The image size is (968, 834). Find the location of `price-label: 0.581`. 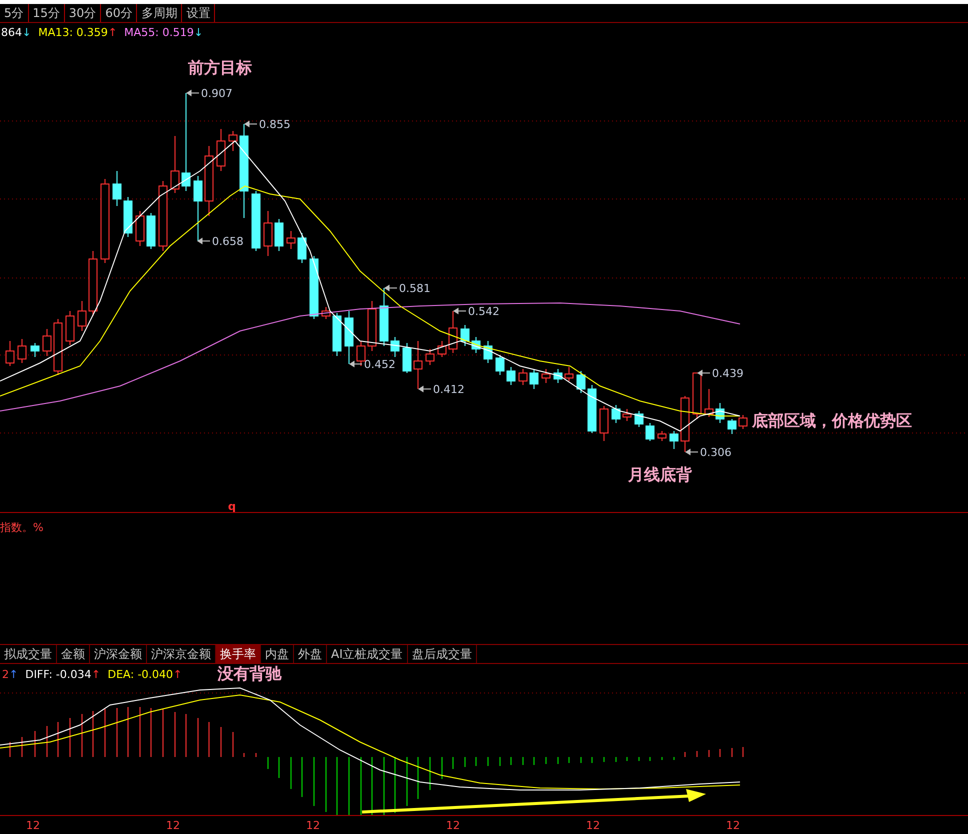

price-label: 0.581 is located at coordinates (414, 288).